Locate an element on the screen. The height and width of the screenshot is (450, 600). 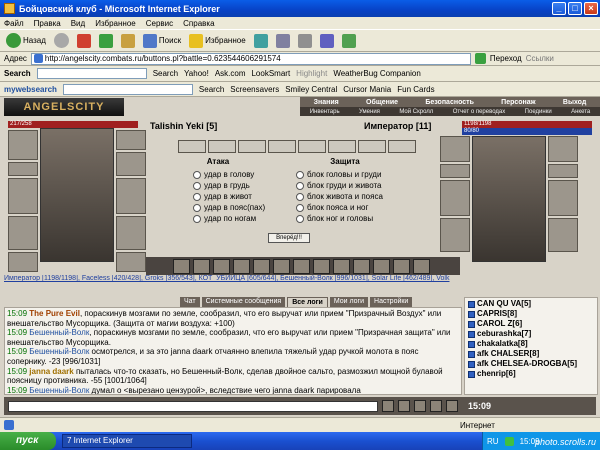
helmet-slot is located at coordinates (23, 145).